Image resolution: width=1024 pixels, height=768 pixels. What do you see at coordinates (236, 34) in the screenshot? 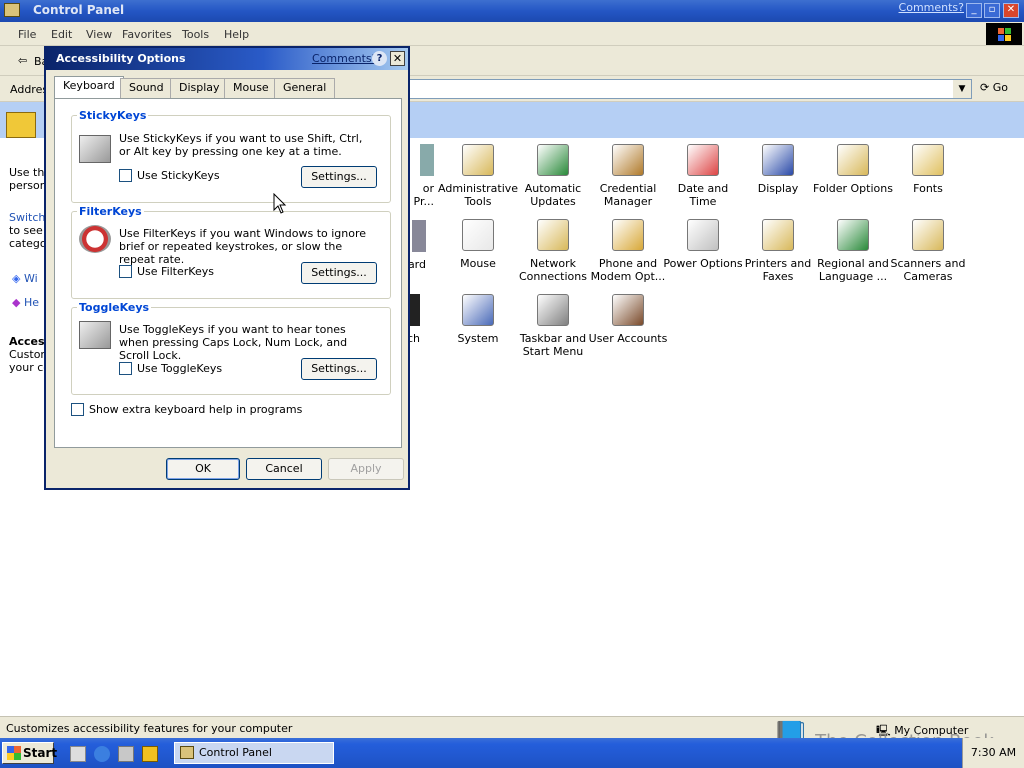
I see `menu-help: Help` at bounding box center [236, 34].